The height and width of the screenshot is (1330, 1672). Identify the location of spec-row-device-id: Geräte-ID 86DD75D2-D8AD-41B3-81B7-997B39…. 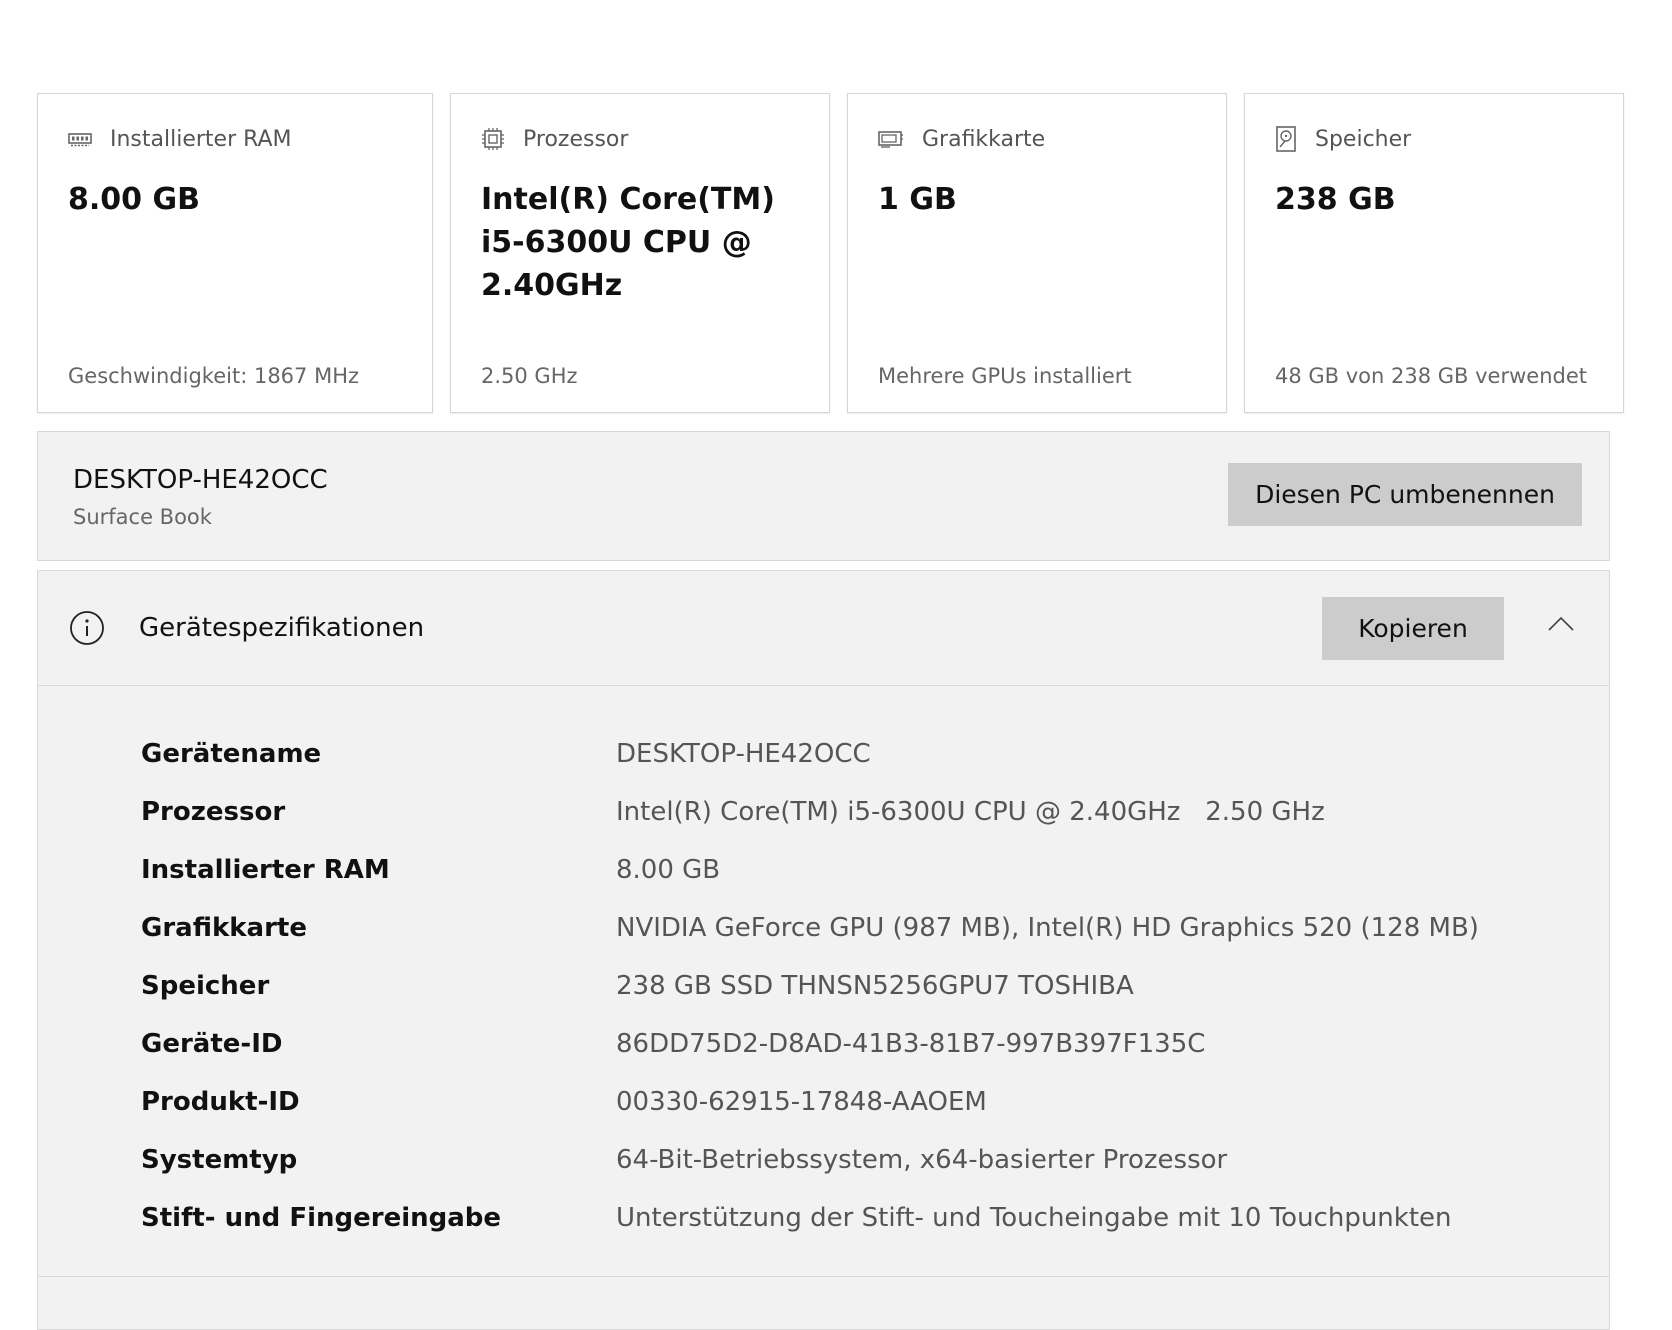
(861, 1044).